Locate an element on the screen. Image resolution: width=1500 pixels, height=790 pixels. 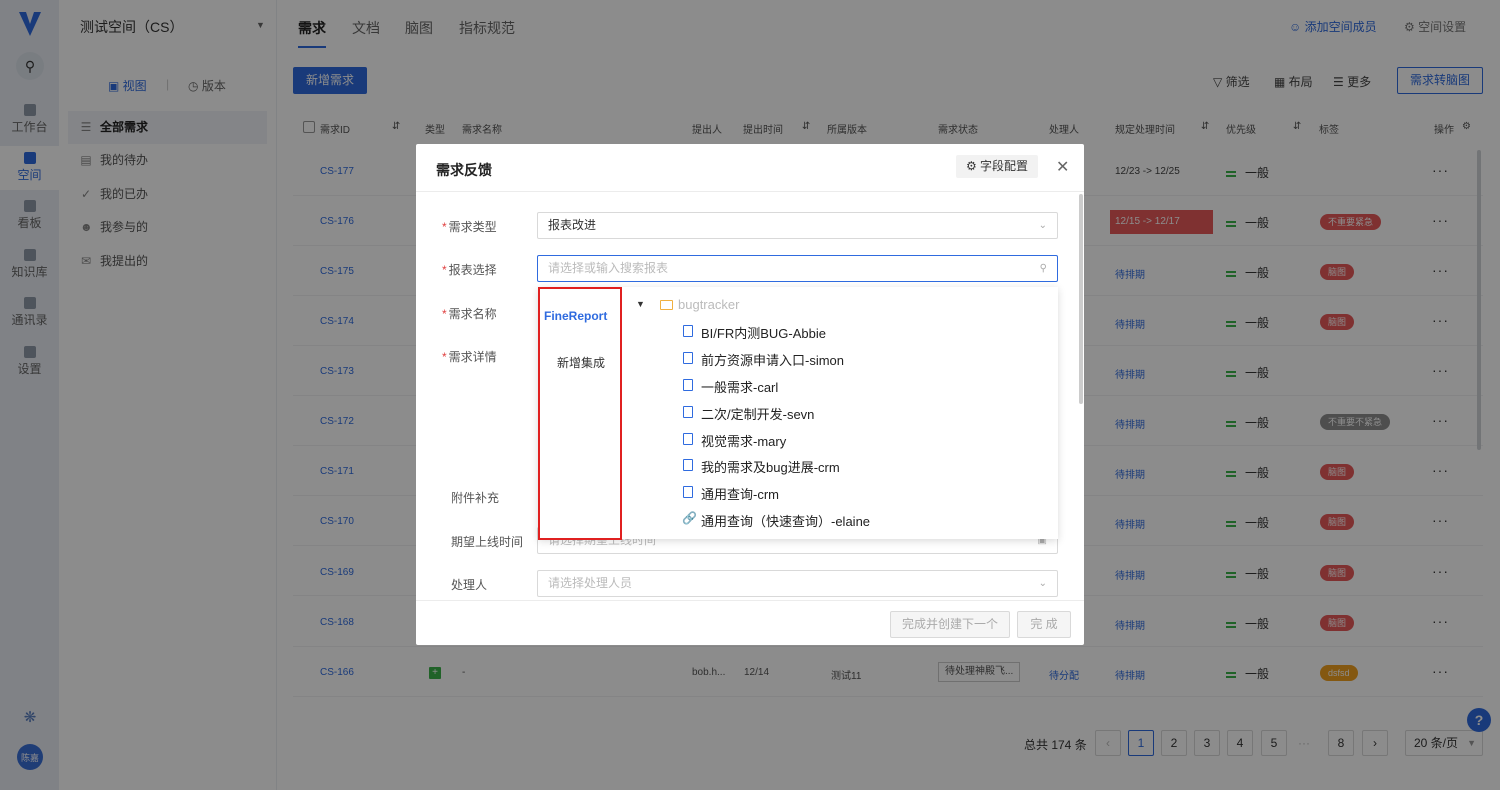
report-item: 通用查询-crm is located at coordinates (740, 493).